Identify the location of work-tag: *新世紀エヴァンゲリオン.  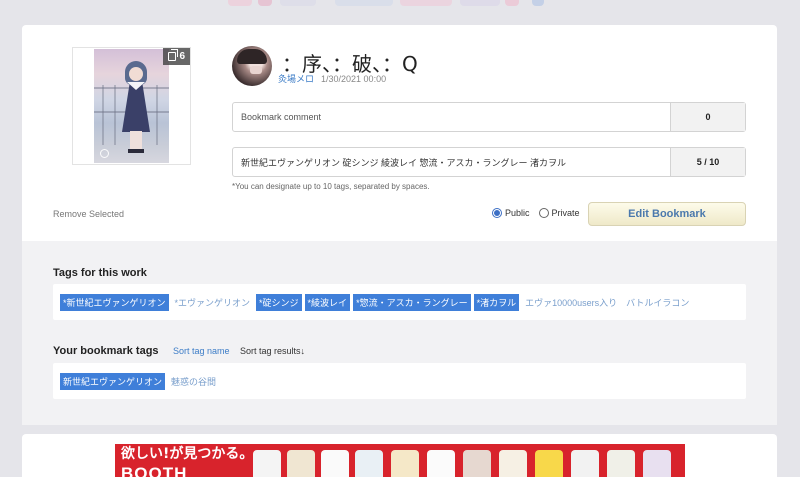
(114, 302).